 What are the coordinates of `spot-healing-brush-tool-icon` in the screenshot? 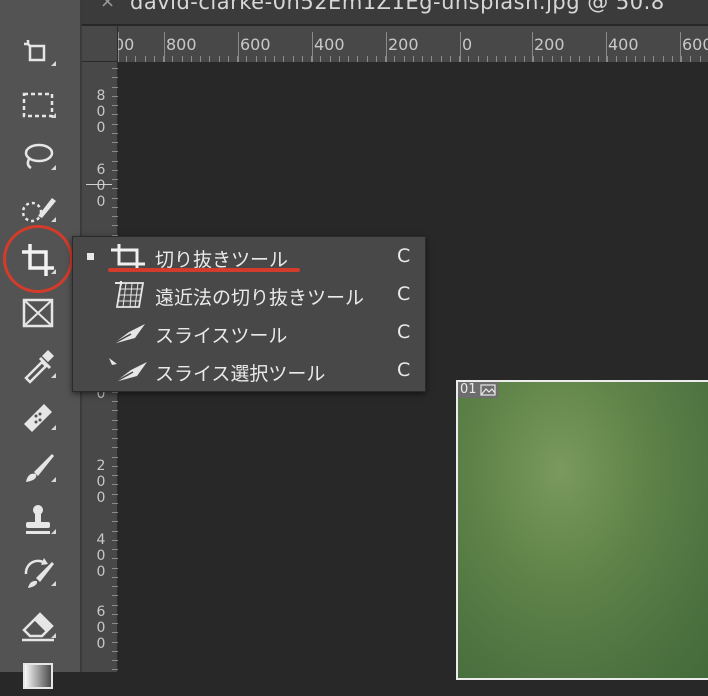 It's located at (38, 414).